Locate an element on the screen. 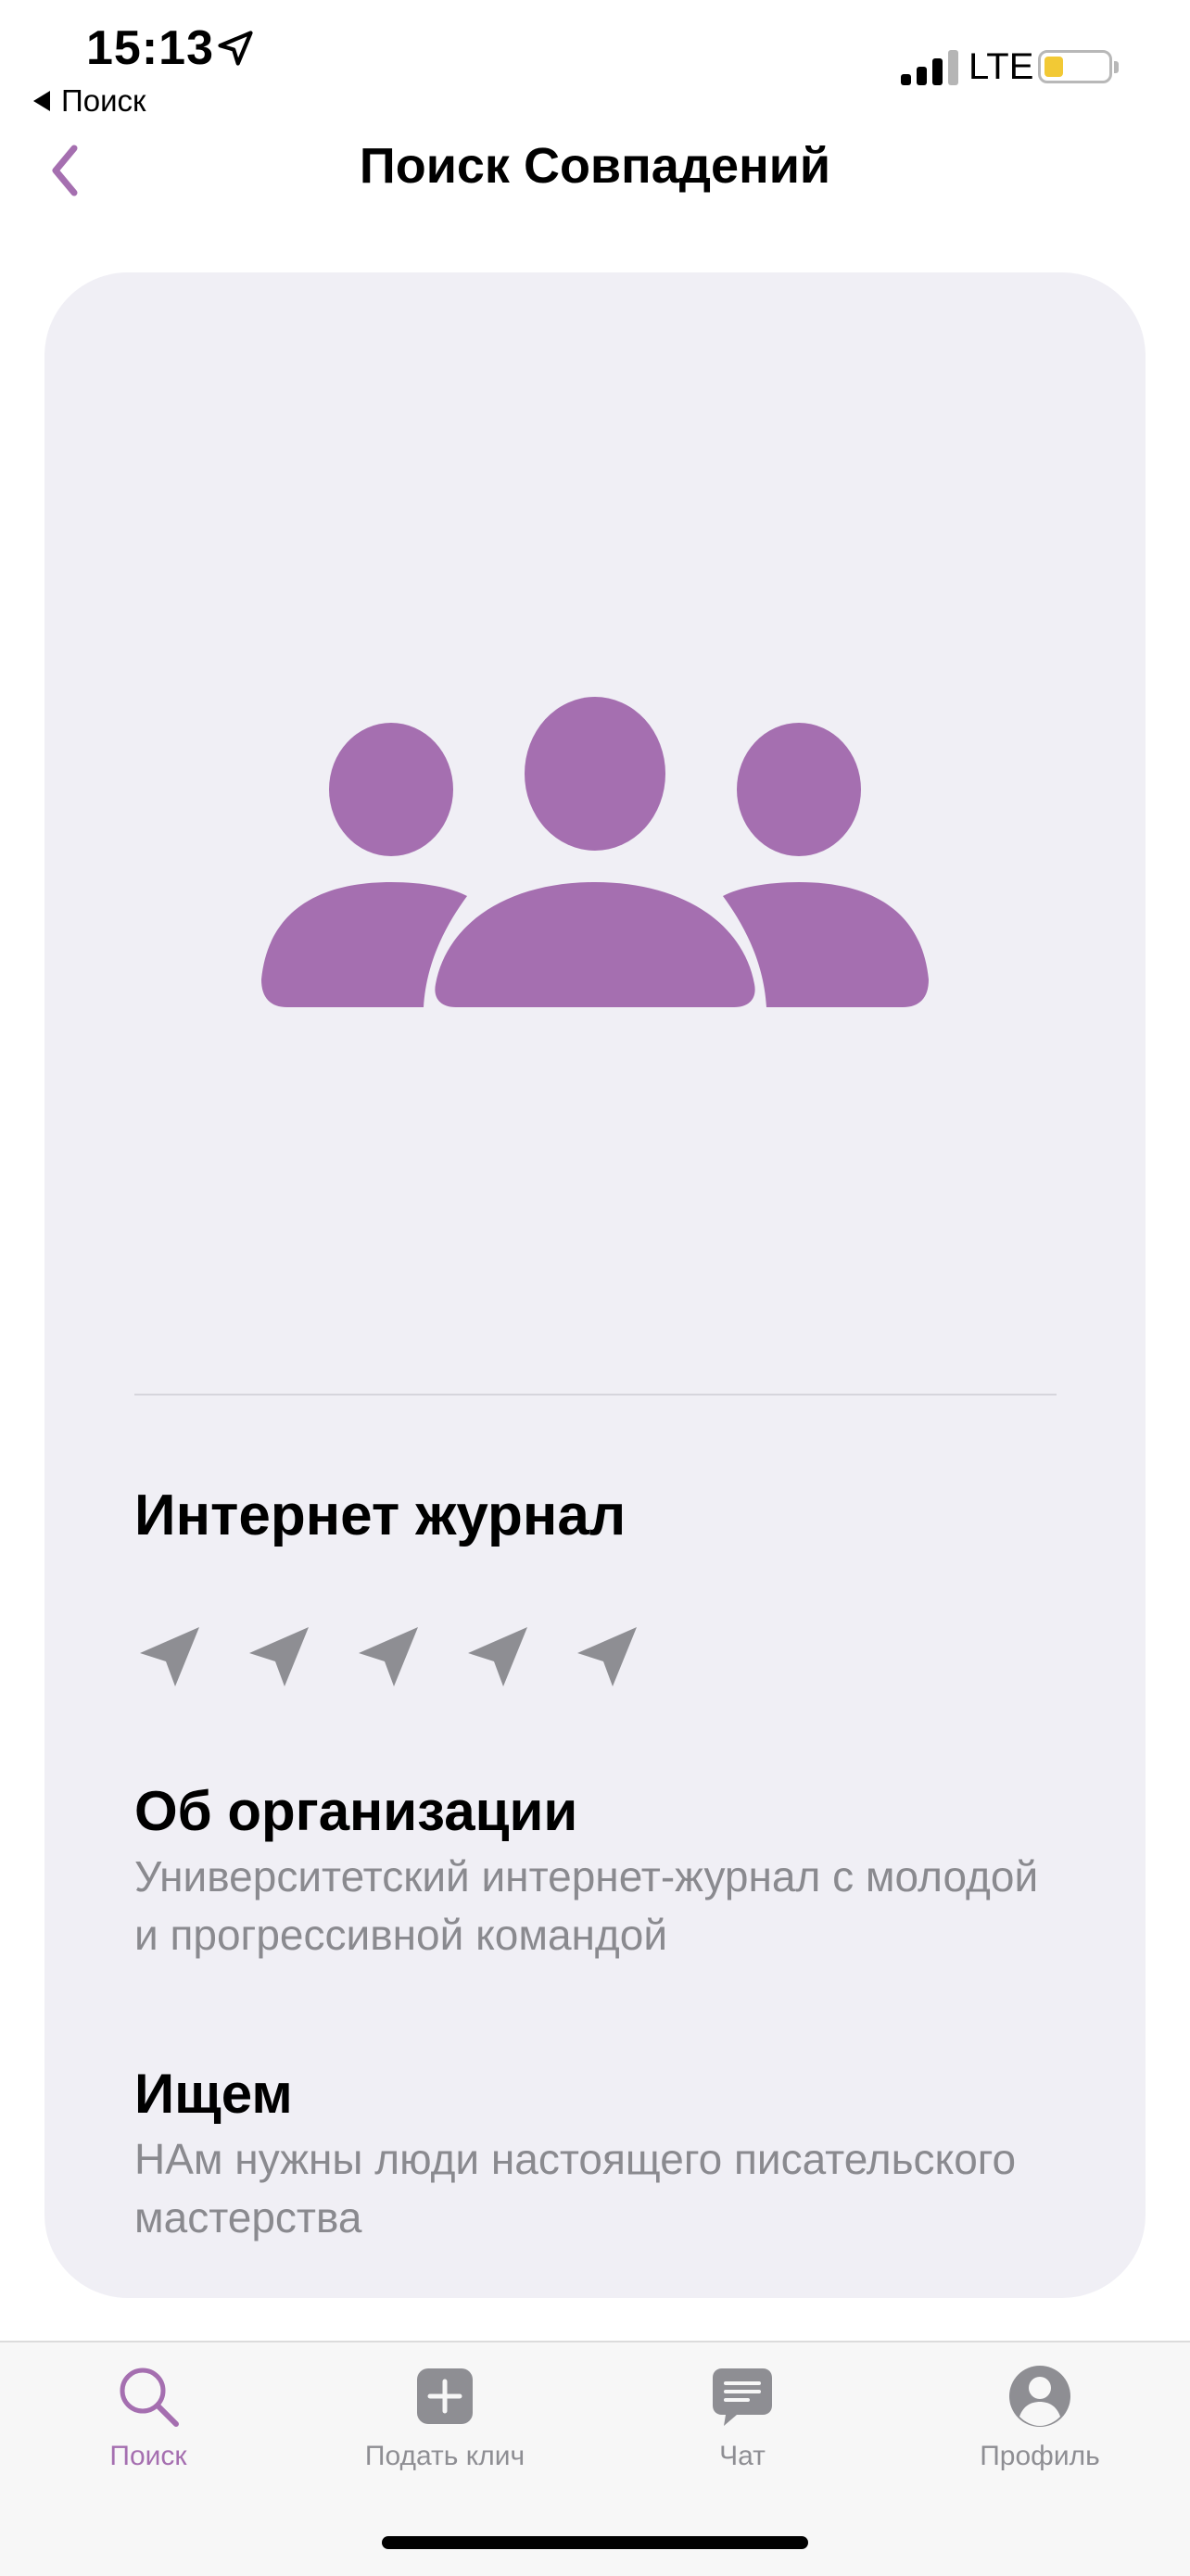 The width and height of the screenshot is (1190, 2576). page-title: Поиск Совпадений is located at coordinates (595, 166).